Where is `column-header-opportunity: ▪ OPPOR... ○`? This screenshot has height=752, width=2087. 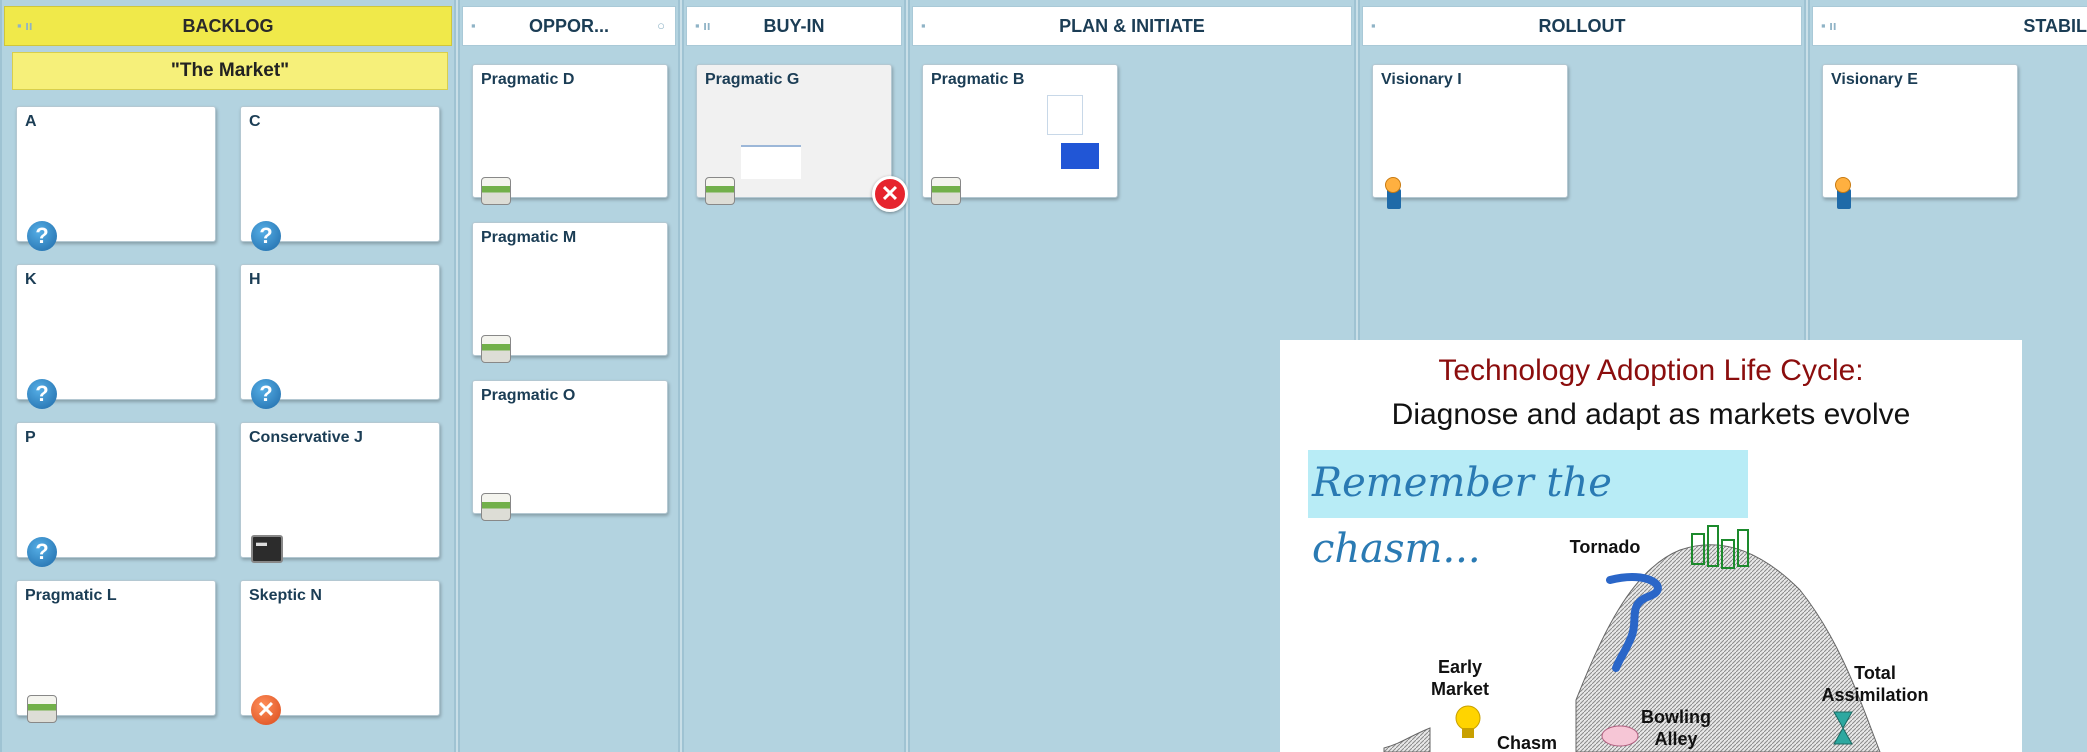
column-header-opportunity: ▪ OPPOR... ○ is located at coordinates (569, 26).